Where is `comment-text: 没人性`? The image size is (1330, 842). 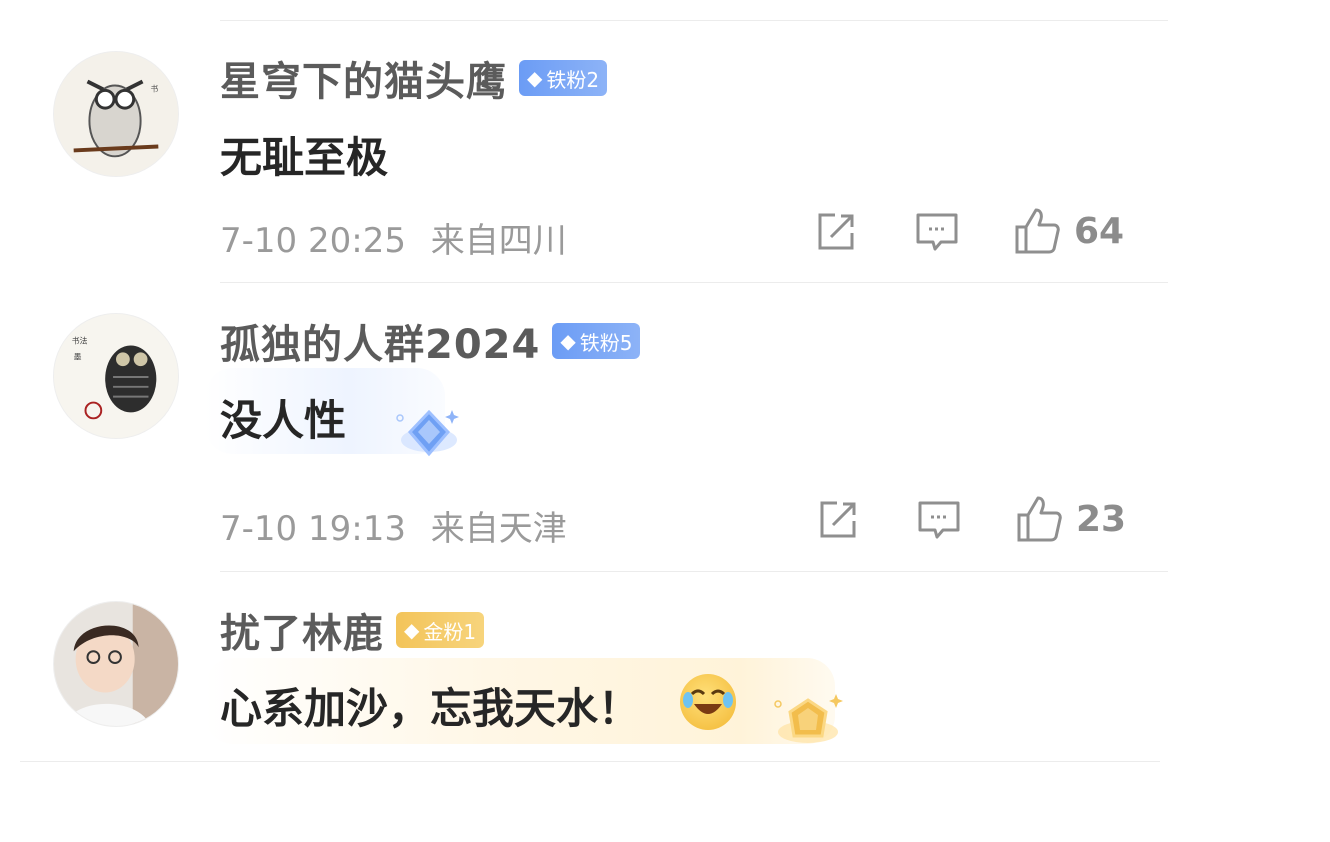
comment-text: 没人性 is located at coordinates (283, 420).